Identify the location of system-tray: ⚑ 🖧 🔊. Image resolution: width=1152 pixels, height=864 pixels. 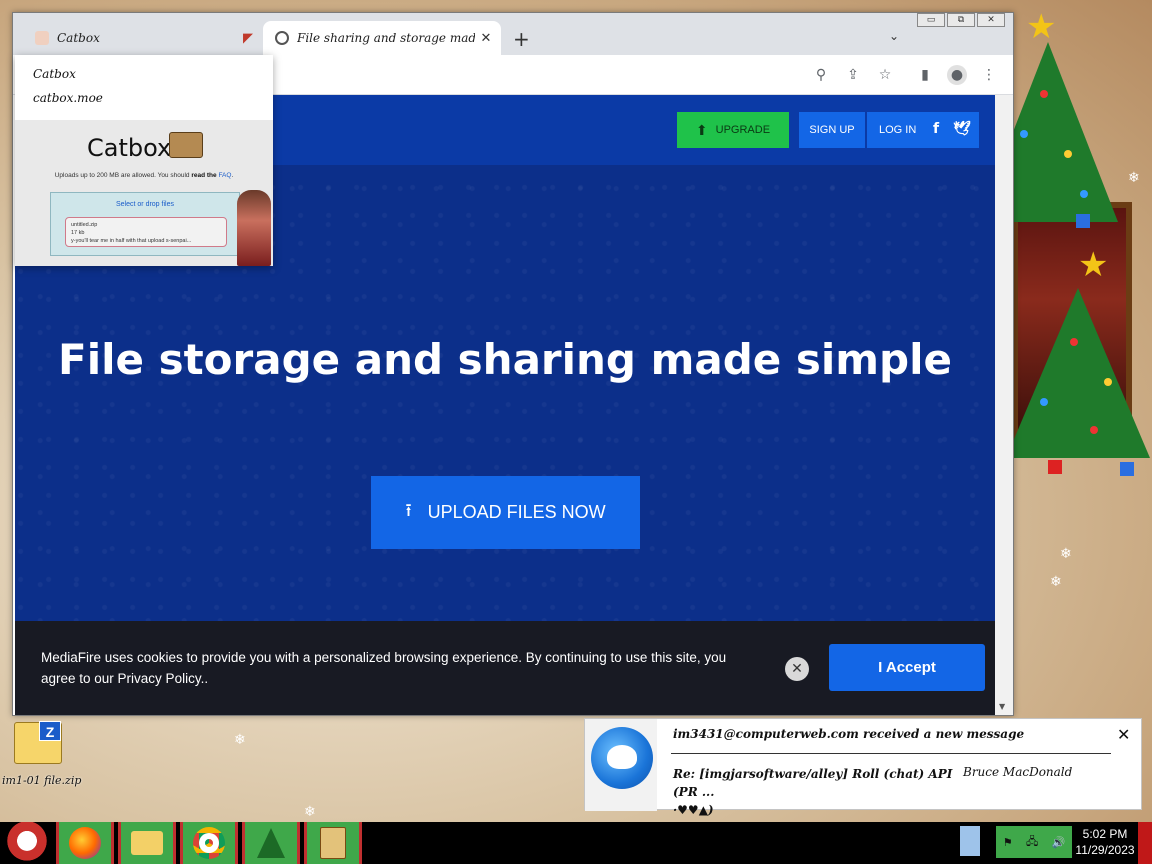
(1034, 842).